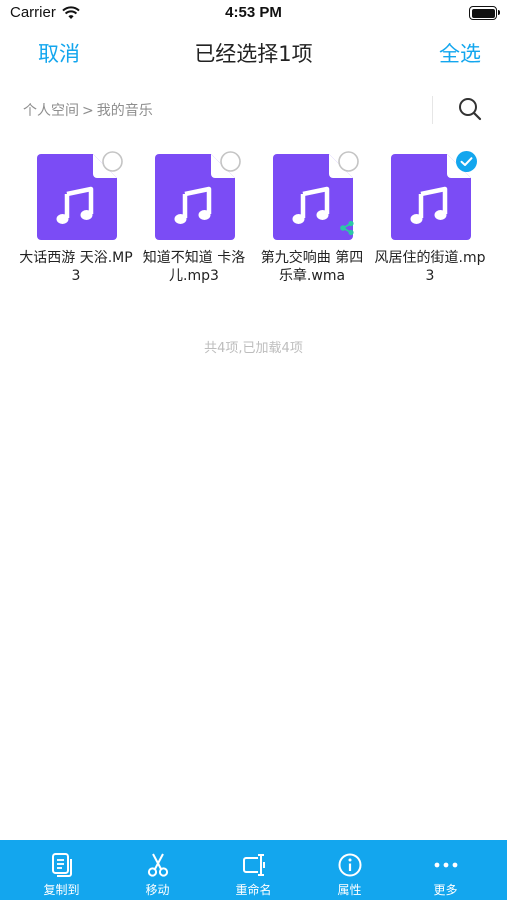 The width and height of the screenshot is (507, 900). I want to click on file-name: 风居住的街道.mp3, so click(430, 267).